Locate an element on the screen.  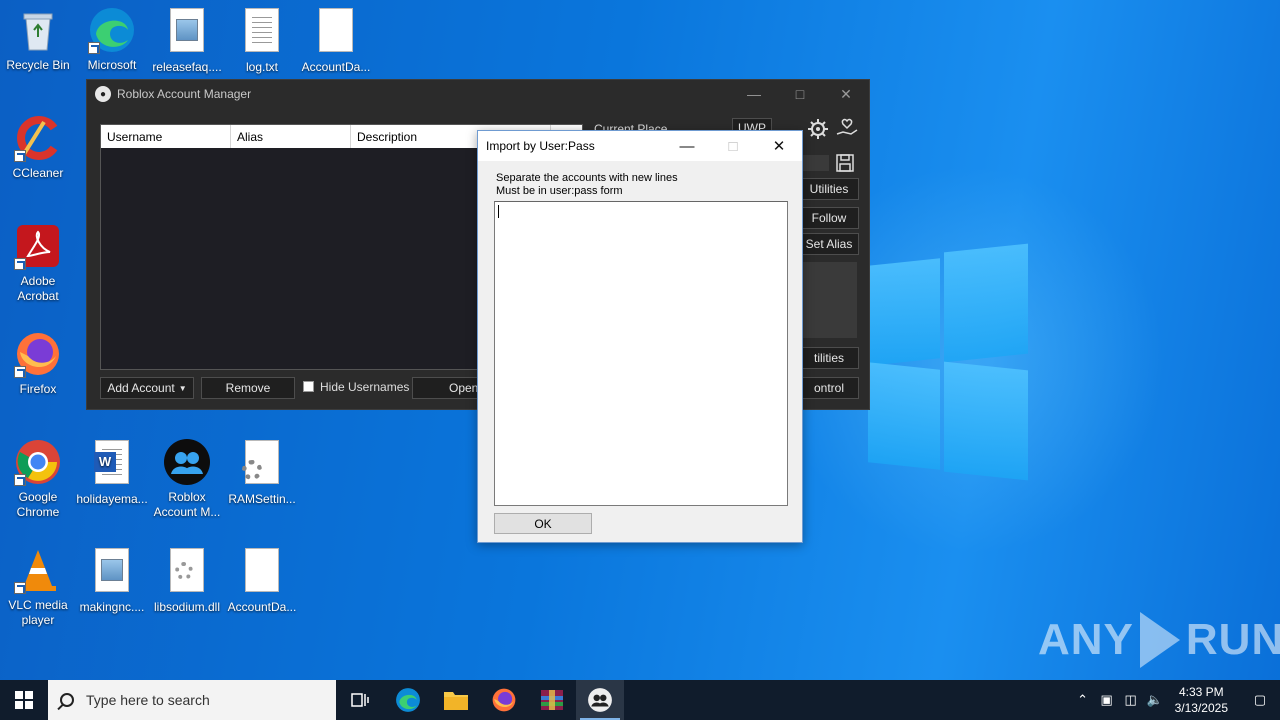
recycle-bin-icon is located at coordinates (38, 30).